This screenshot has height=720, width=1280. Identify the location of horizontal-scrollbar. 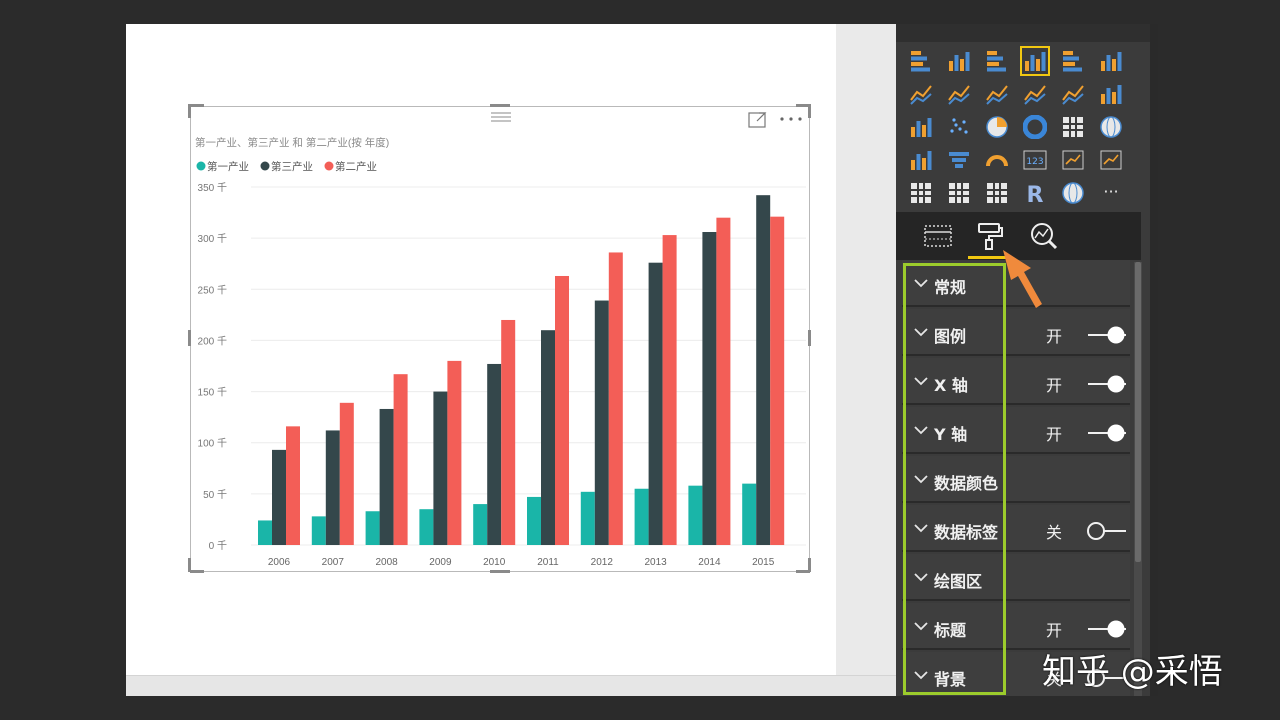
(511, 685).